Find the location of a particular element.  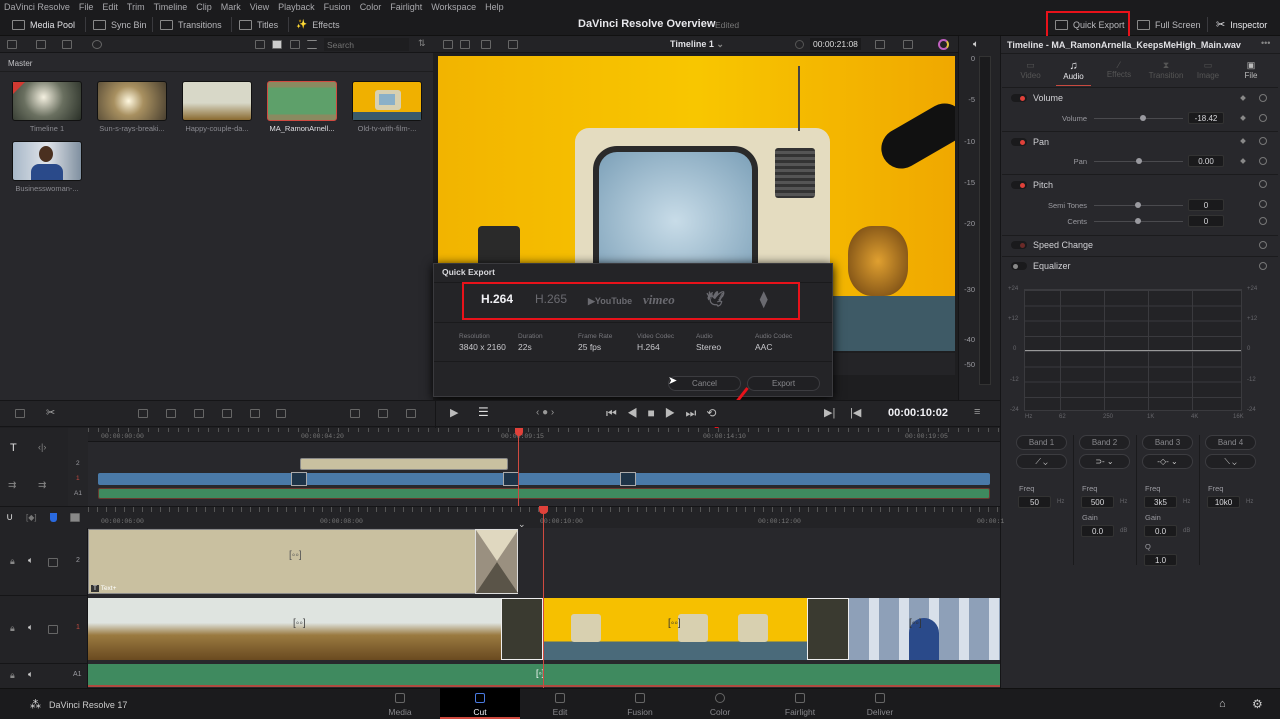

page-media: Media is located at coordinates (400, 703).